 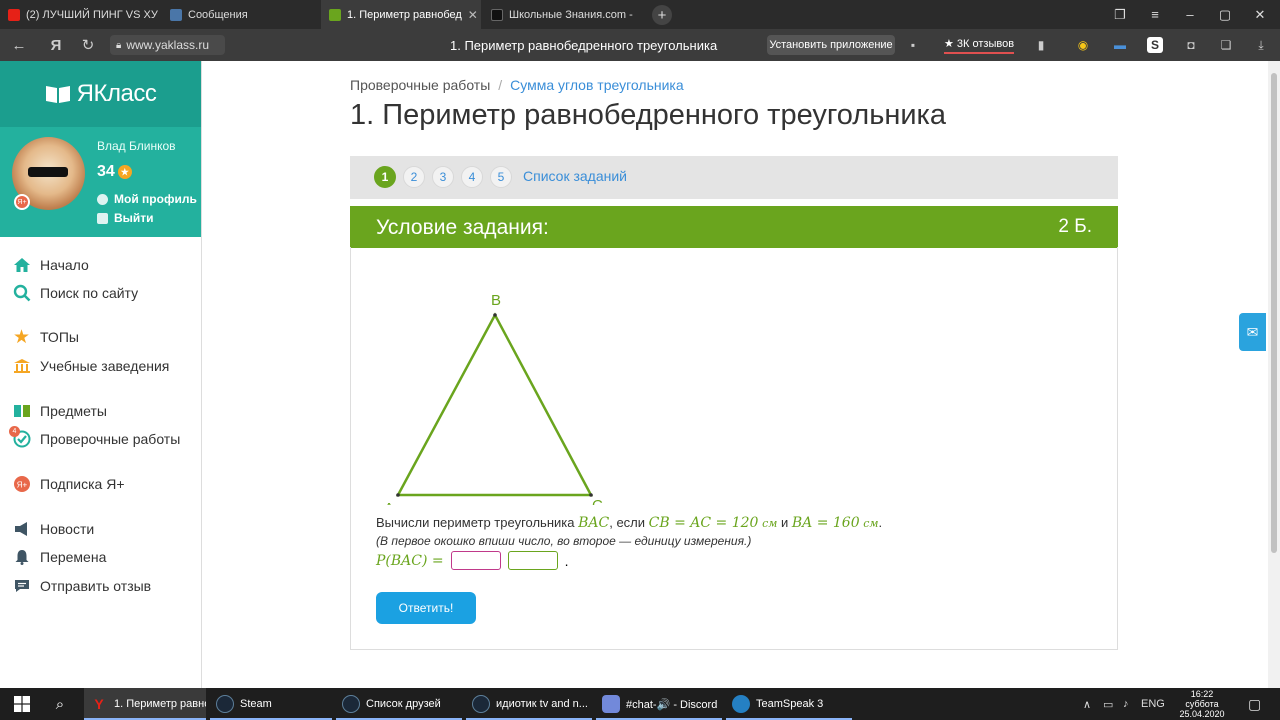 What do you see at coordinates (1252, 332) in the screenshot?
I see `mail-feedback-icon: ✉` at bounding box center [1252, 332].